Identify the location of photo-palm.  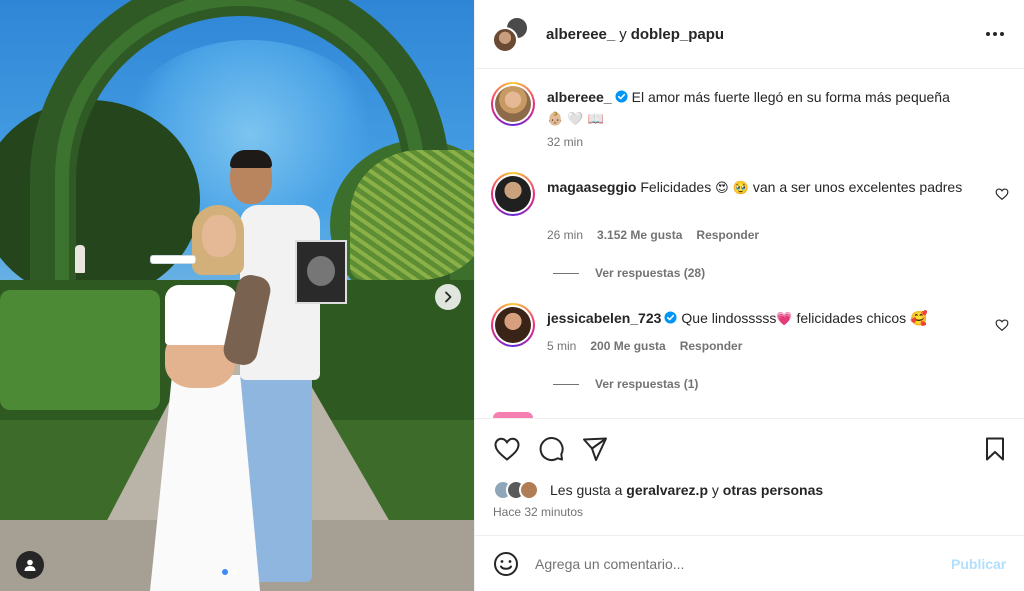
(412, 215).